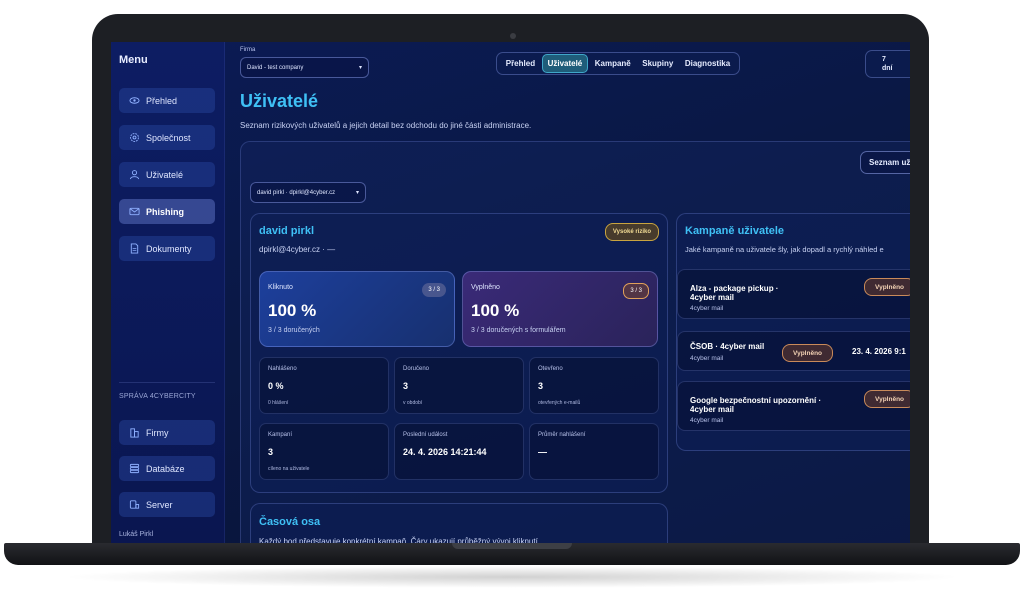 The width and height of the screenshot is (1024, 609). I want to click on campaign-name: Google bezpečnostní upozornění ·, so click(756, 400).